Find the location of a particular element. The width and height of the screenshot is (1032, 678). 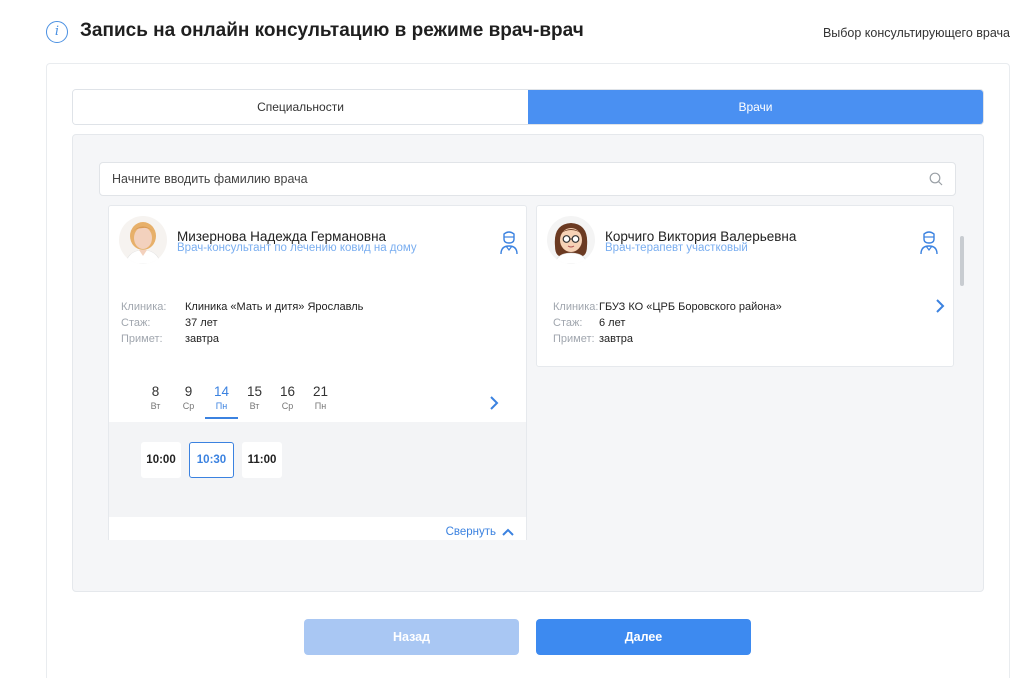

search-icon is located at coordinates (936, 179).